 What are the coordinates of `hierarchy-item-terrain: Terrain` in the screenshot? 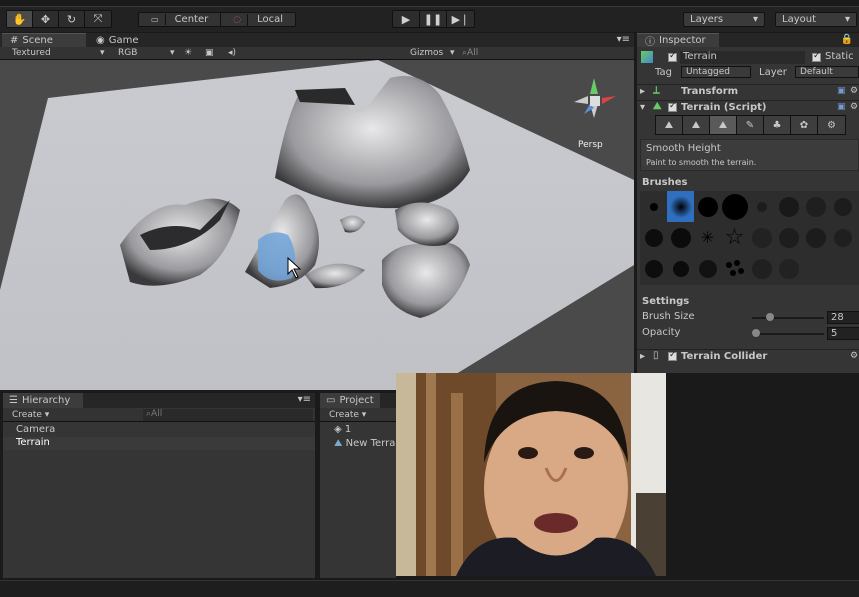 It's located at (159, 443).